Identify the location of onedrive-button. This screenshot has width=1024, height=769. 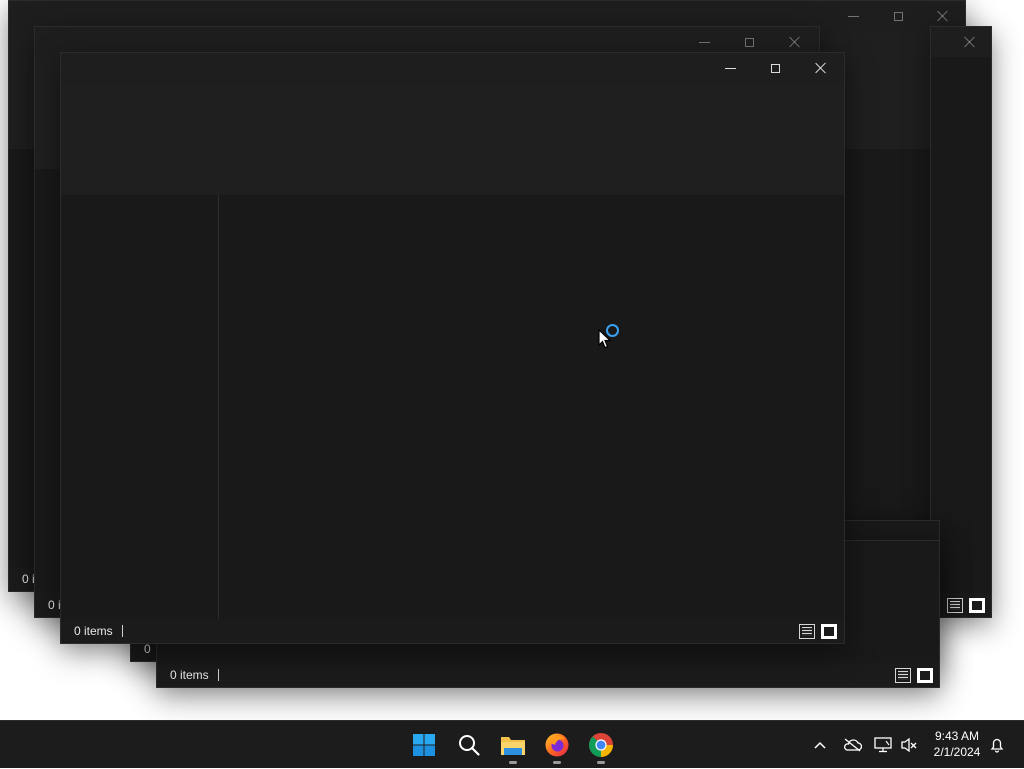
(852, 745).